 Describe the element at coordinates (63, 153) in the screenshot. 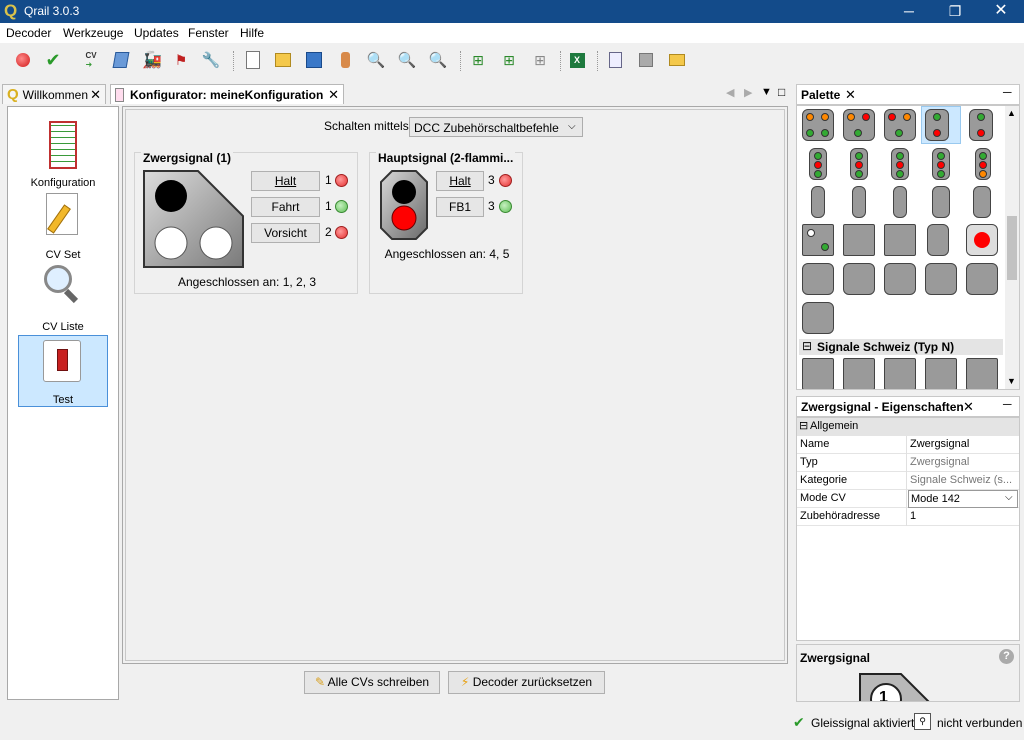

I see `nav-konfiguration: Konfiguration` at that location.